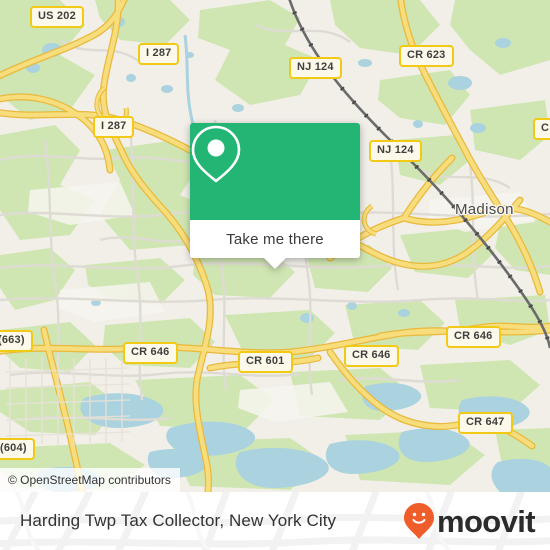 The width and height of the screenshot is (550, 550). What do you see at coordinates (114, 127) in the screenshot?
I see `road-shield-i-287-b: I 287` at bounding box center [114, 127].